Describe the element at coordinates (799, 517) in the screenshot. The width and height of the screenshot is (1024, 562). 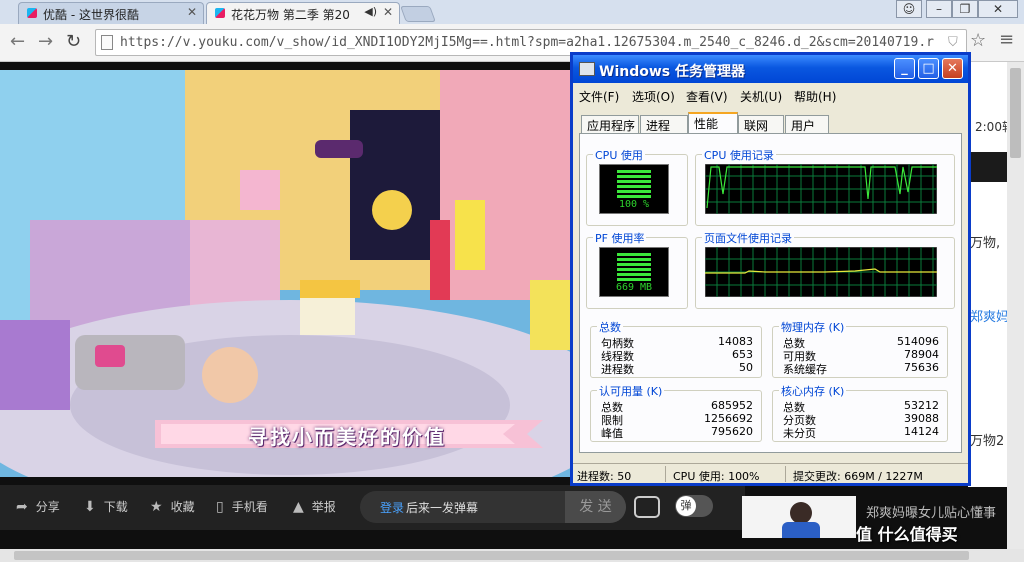
I see `related-thumbnail` at that location.